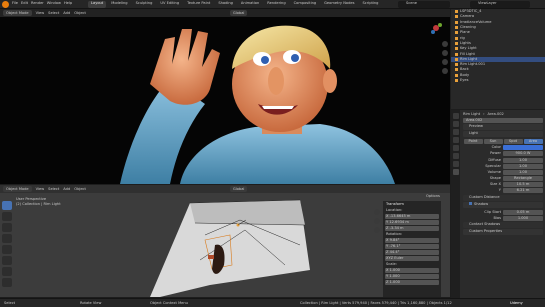 This screenshot has height=307, width=545. What do you see at coordinates (473, 141) in the screenshot?
I see `light-type-point-button: Point` at bounding box center [473, 141].